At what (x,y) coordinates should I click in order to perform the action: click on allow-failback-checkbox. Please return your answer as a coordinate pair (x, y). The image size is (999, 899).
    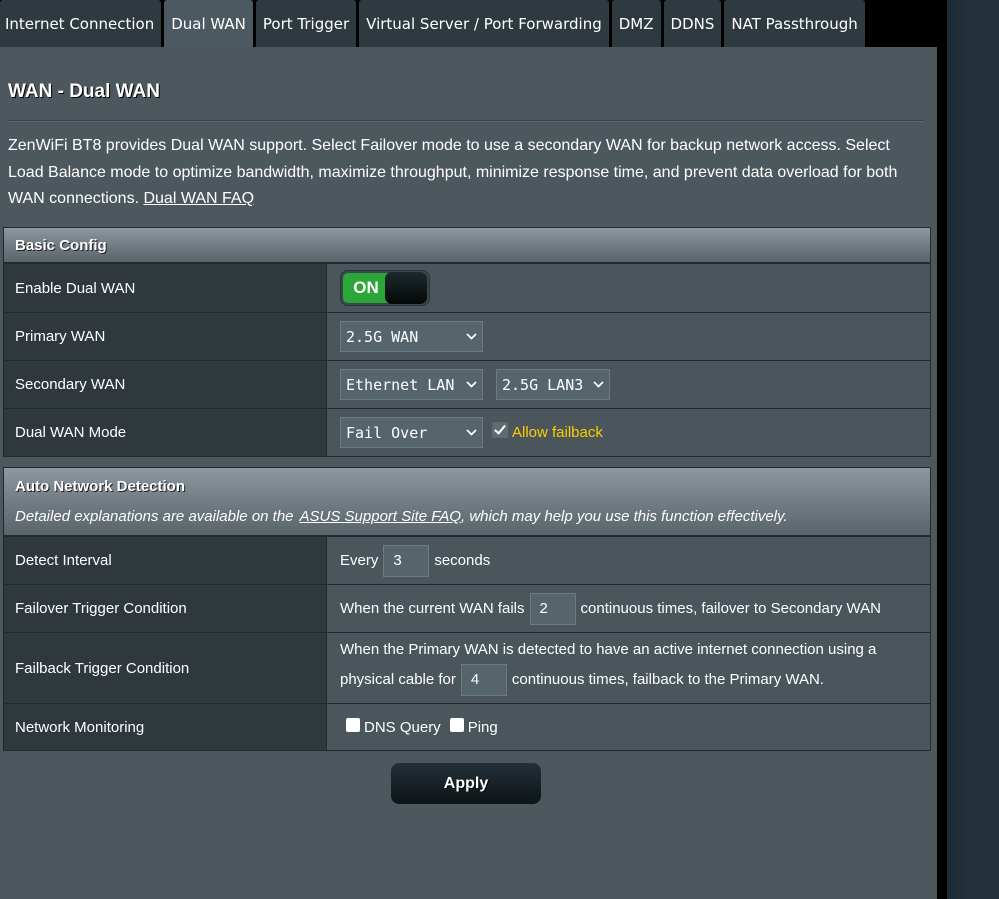
    Looking at the image, I should click on (500, 429).